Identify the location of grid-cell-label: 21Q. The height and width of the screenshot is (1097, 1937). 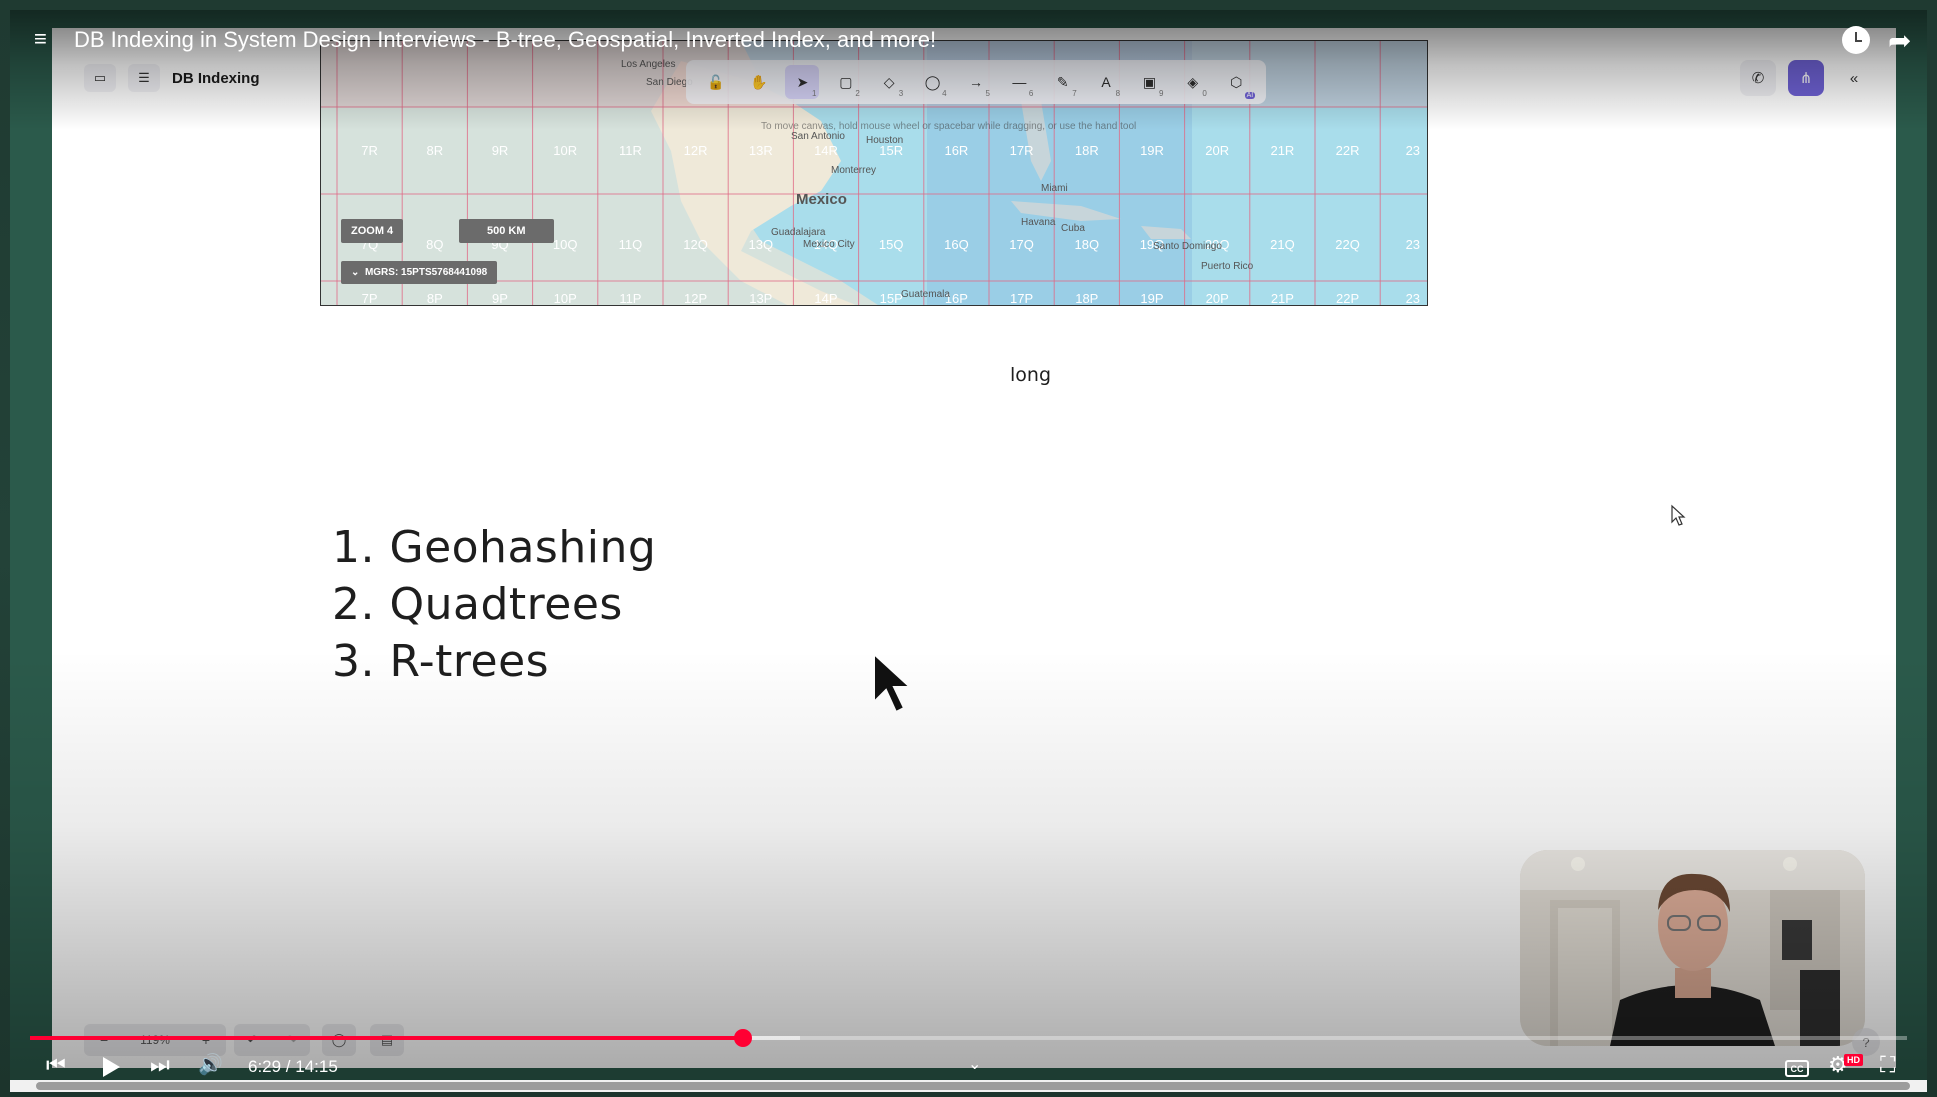
(1282, 244).